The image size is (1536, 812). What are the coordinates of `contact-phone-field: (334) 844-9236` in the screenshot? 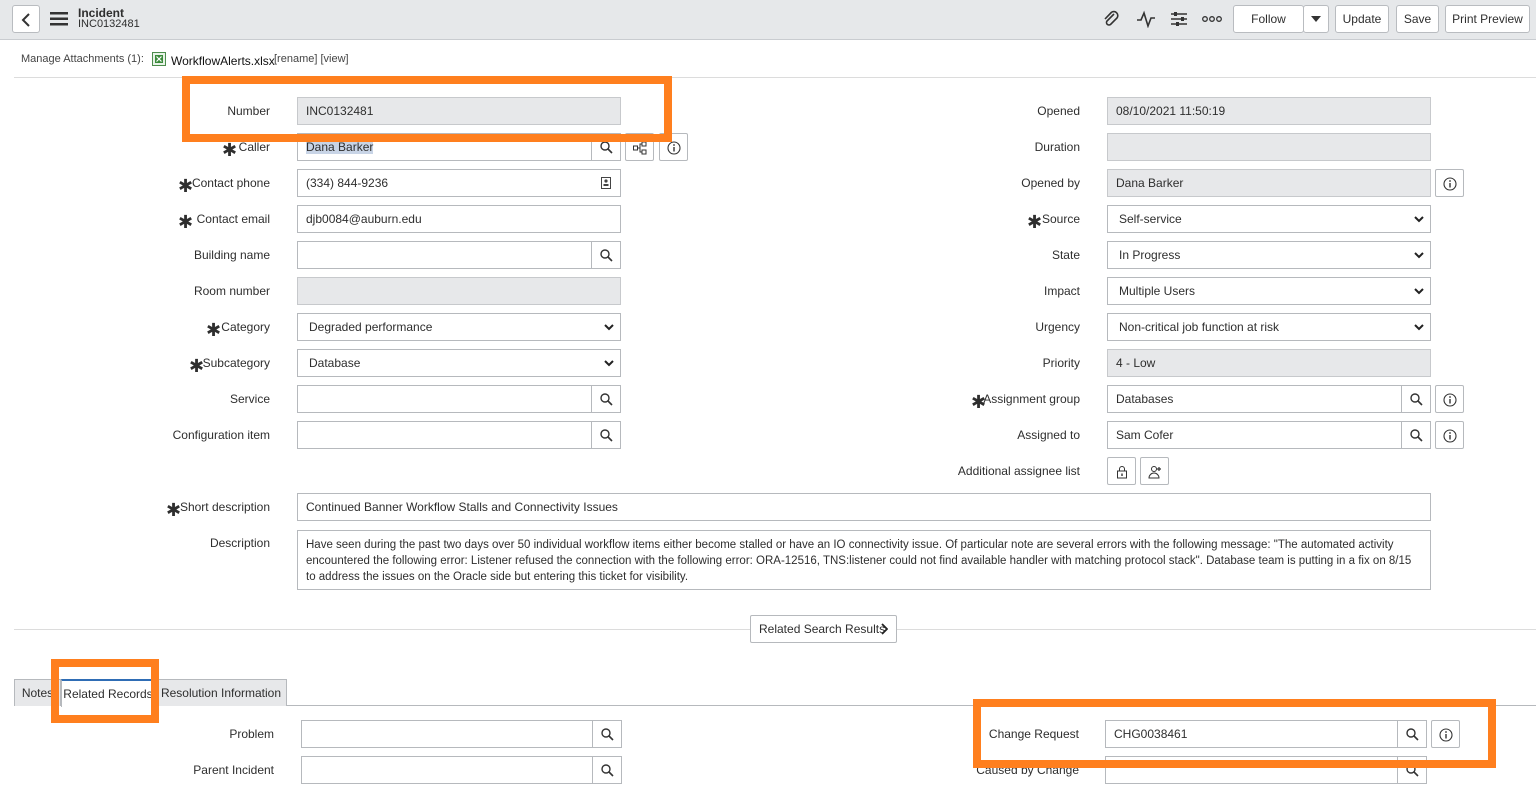 It's located at (459, 183).